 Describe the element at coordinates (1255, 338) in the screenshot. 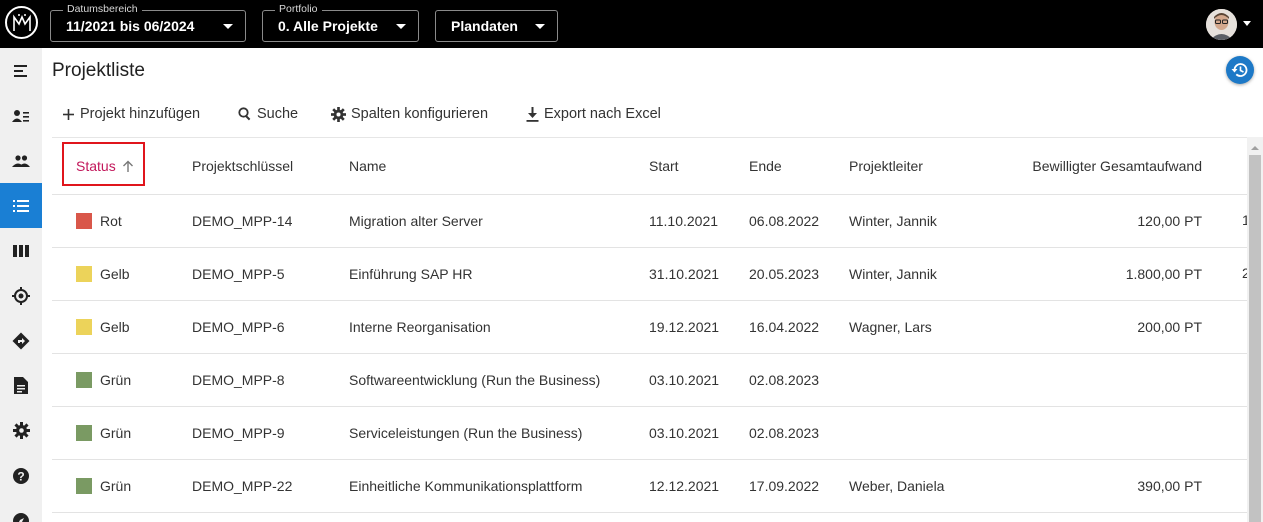

I see `scrollbar-thumb` at that location.